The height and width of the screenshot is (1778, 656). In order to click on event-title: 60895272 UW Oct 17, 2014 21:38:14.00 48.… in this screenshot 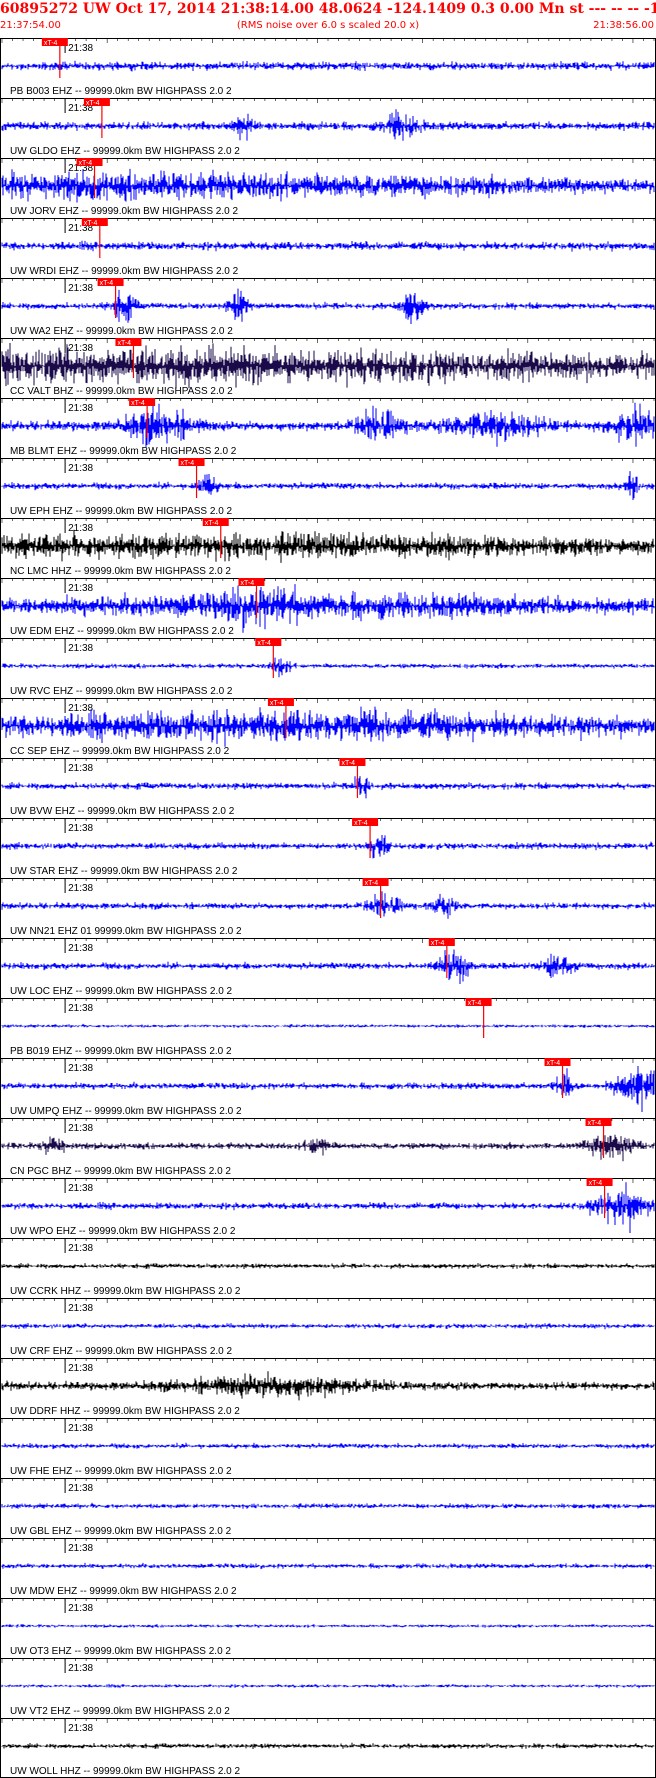, I will do `click(328, 9)`.